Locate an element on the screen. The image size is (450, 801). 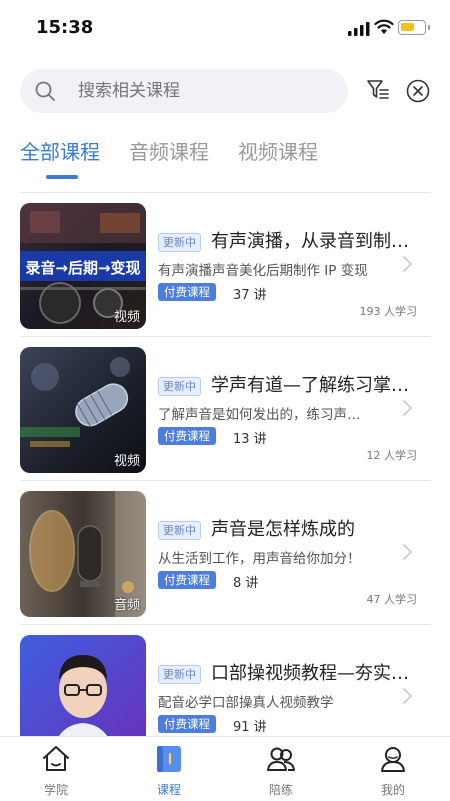
nav-label: 我的 is located at coordinates (392, 790).